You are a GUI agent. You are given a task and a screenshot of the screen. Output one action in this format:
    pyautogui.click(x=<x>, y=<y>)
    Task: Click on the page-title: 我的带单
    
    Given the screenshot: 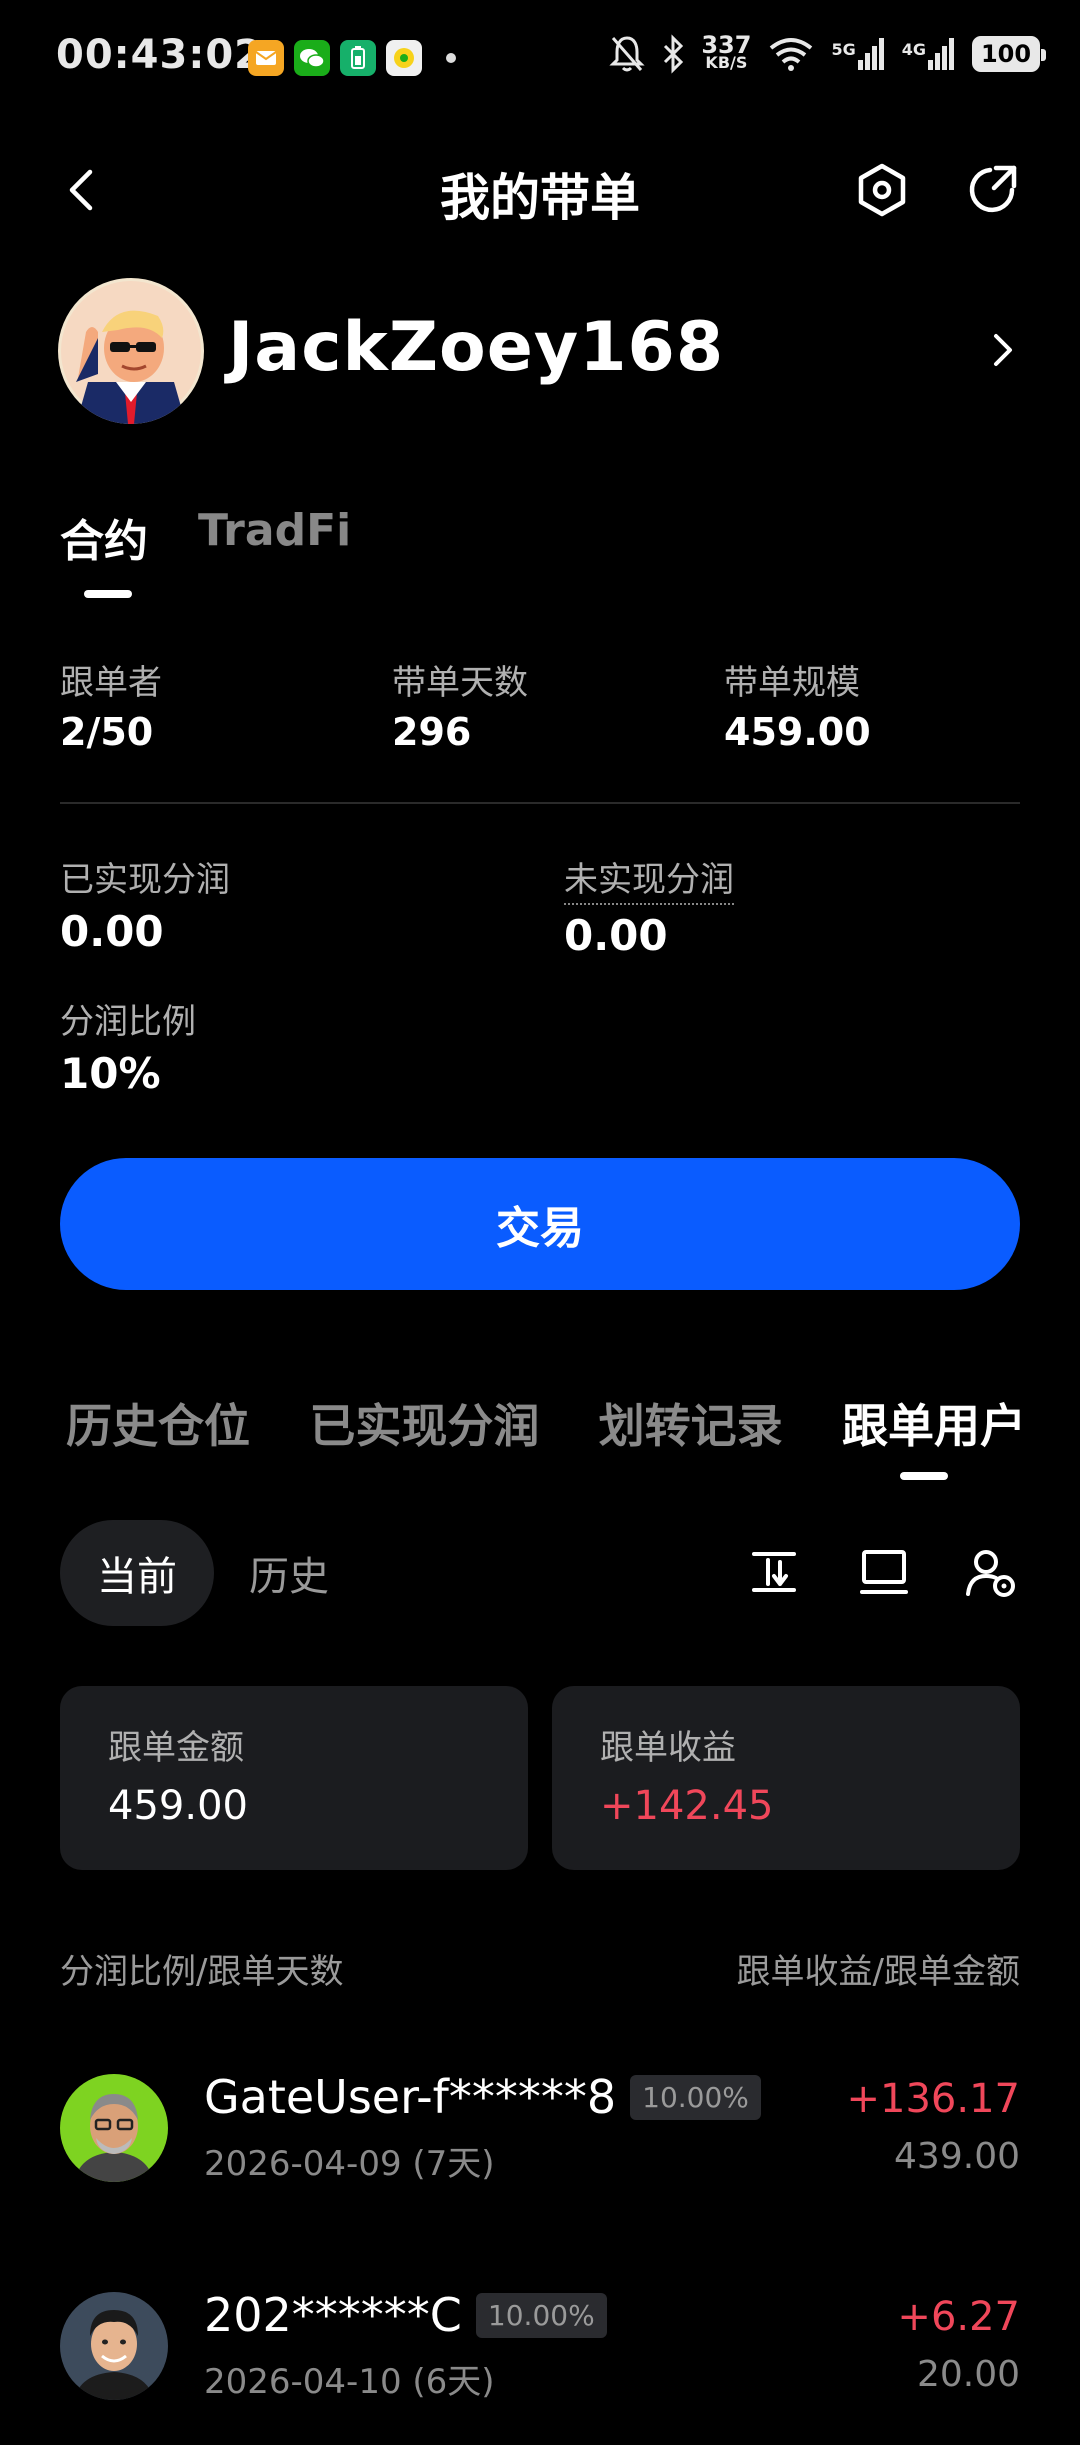 What is the action you would take?
    pyautogui.click(x=540, y=198)
    